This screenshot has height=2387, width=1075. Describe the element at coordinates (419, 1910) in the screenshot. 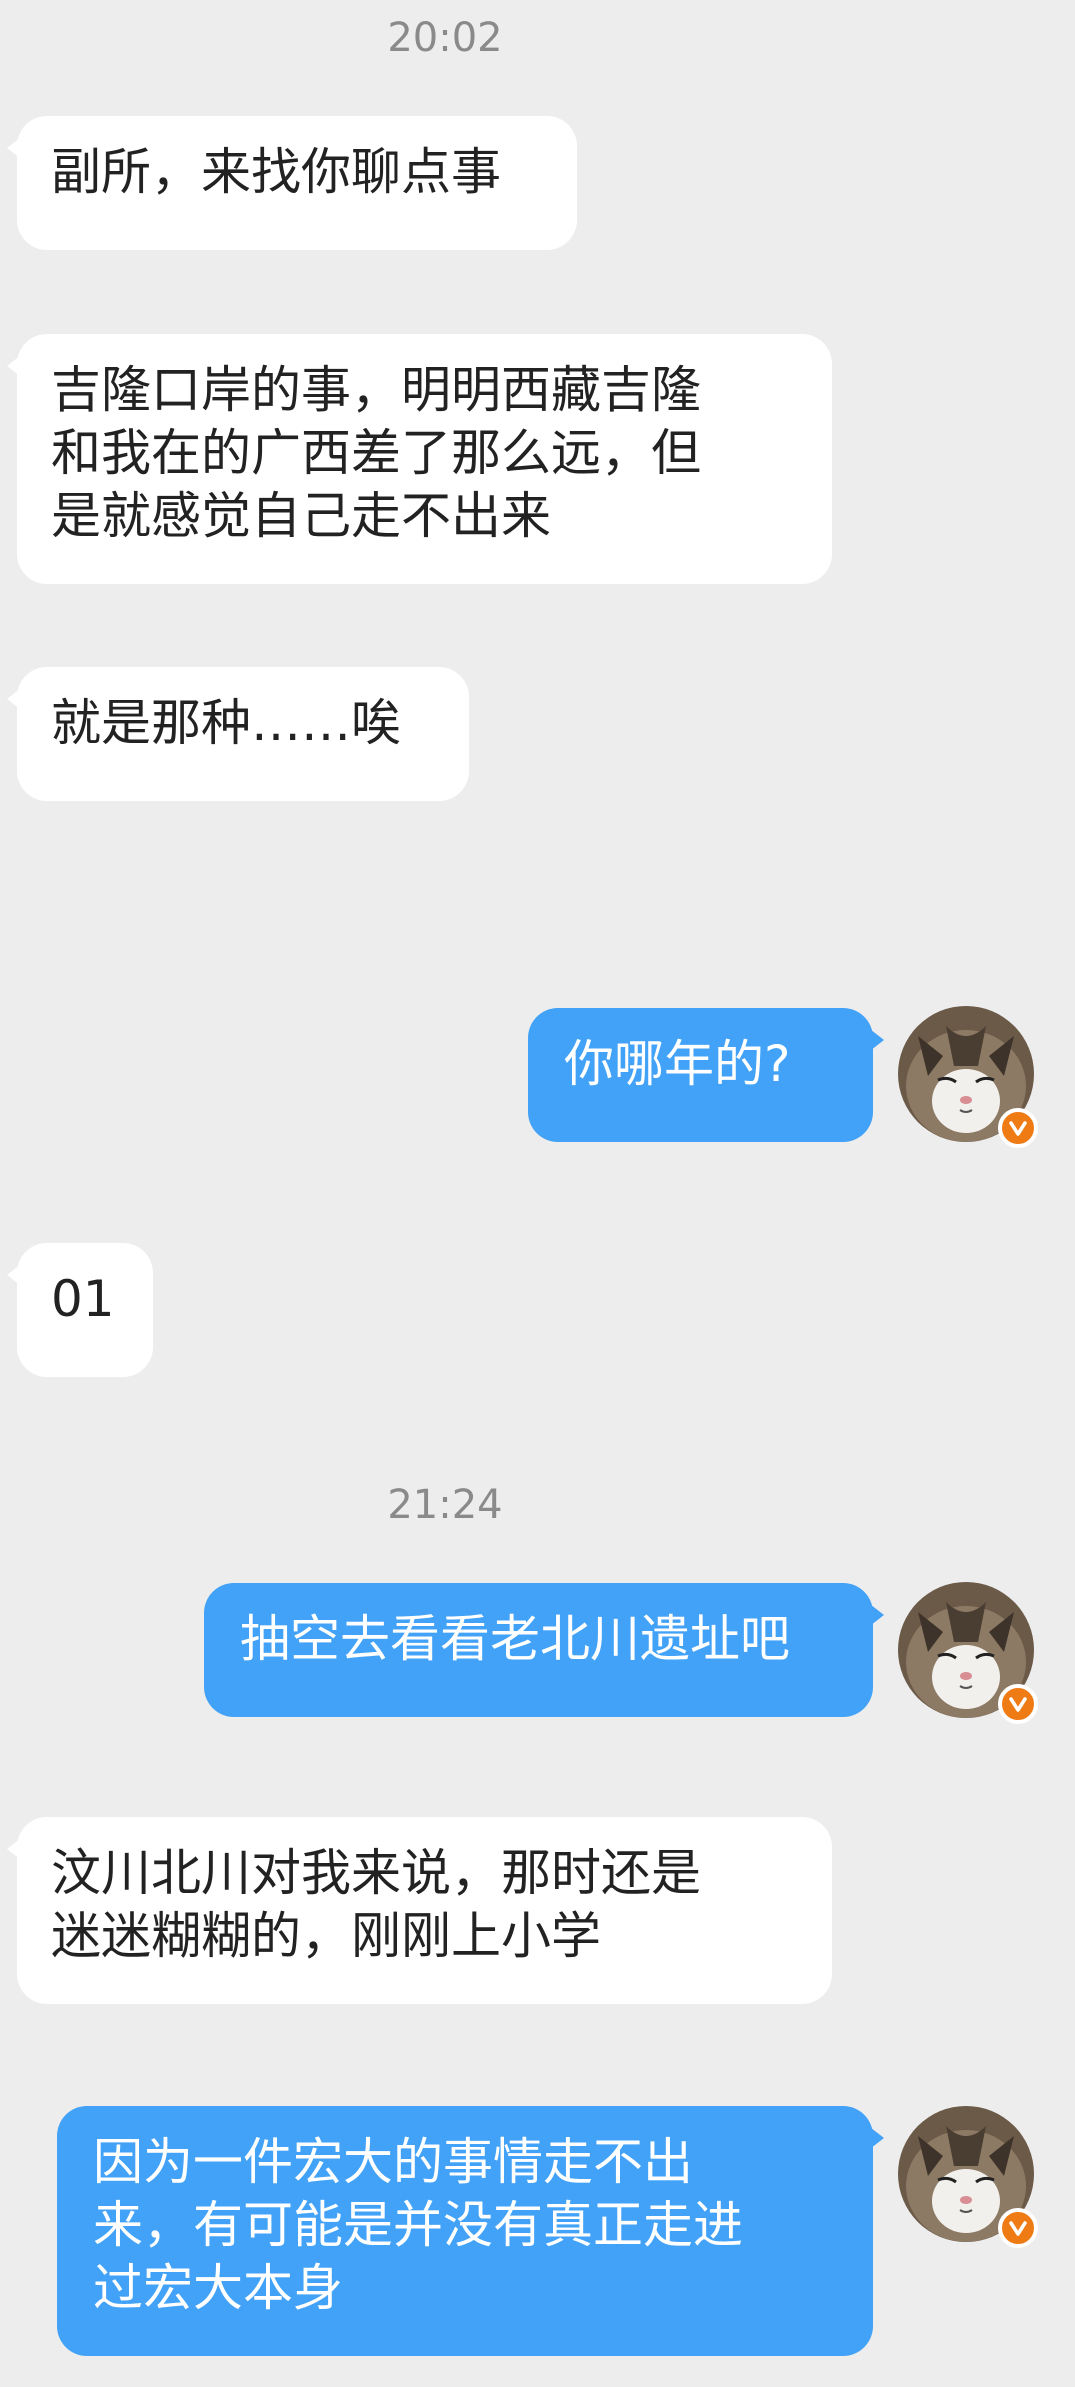

I see `message-bubble-incoming: 汶川北川对我来说，那时还是 迷迷糊糊的，刚刚上小学` at that location.